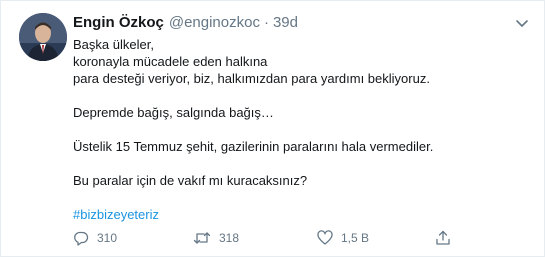 Image resolution: width=545 pixels, height=257 pixels. I want to click on retweet-count: 318, so click(229, 238).